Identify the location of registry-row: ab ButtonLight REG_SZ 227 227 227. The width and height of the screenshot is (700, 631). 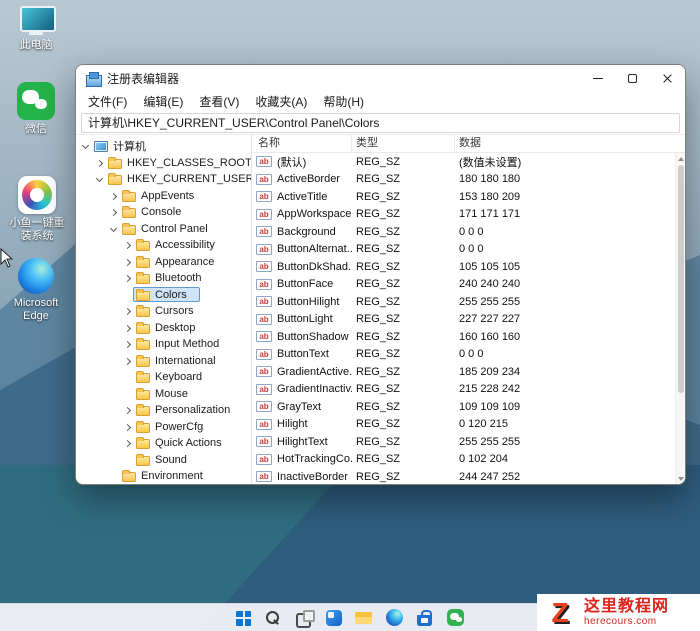
(468, 320).